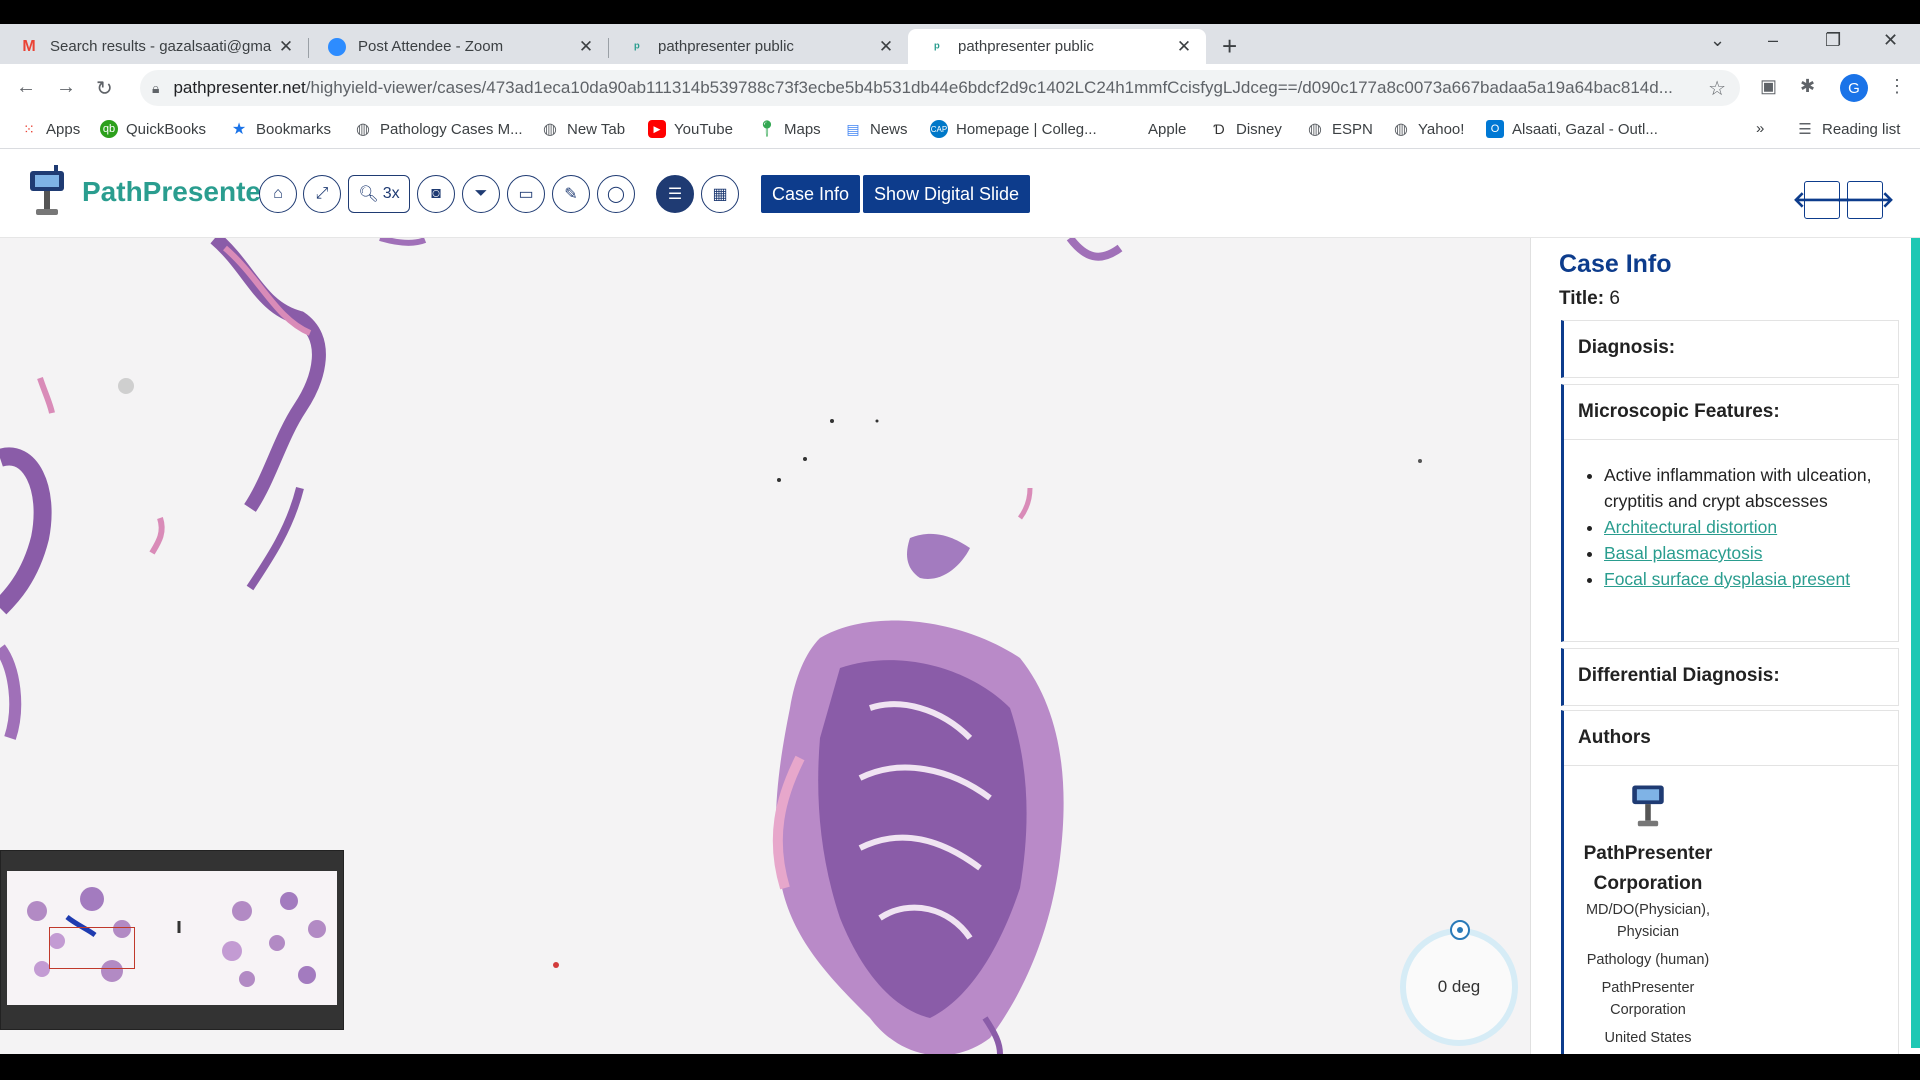  What do you see at coordinates (690, 129) in the screenshot?
I see `bookmark-youtube: ▶ YouTube` at bounding box center [690, 129].